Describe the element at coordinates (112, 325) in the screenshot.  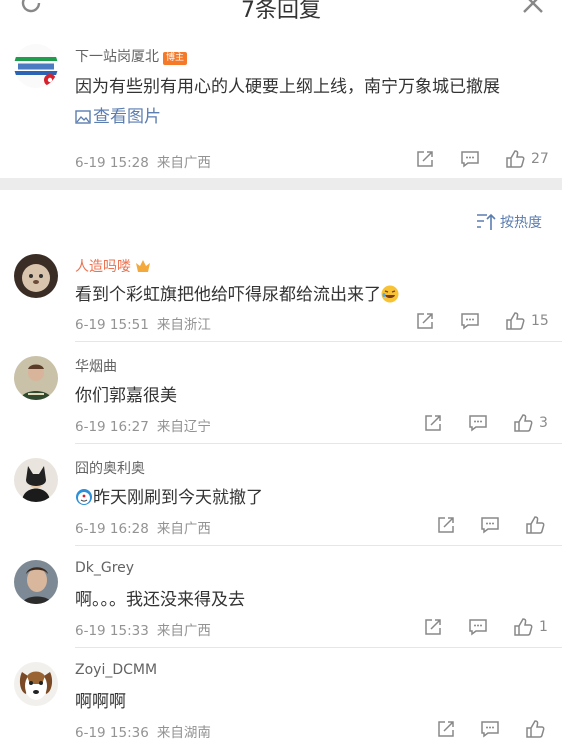
I see `comment-date: 6-19 15:51` at that location.